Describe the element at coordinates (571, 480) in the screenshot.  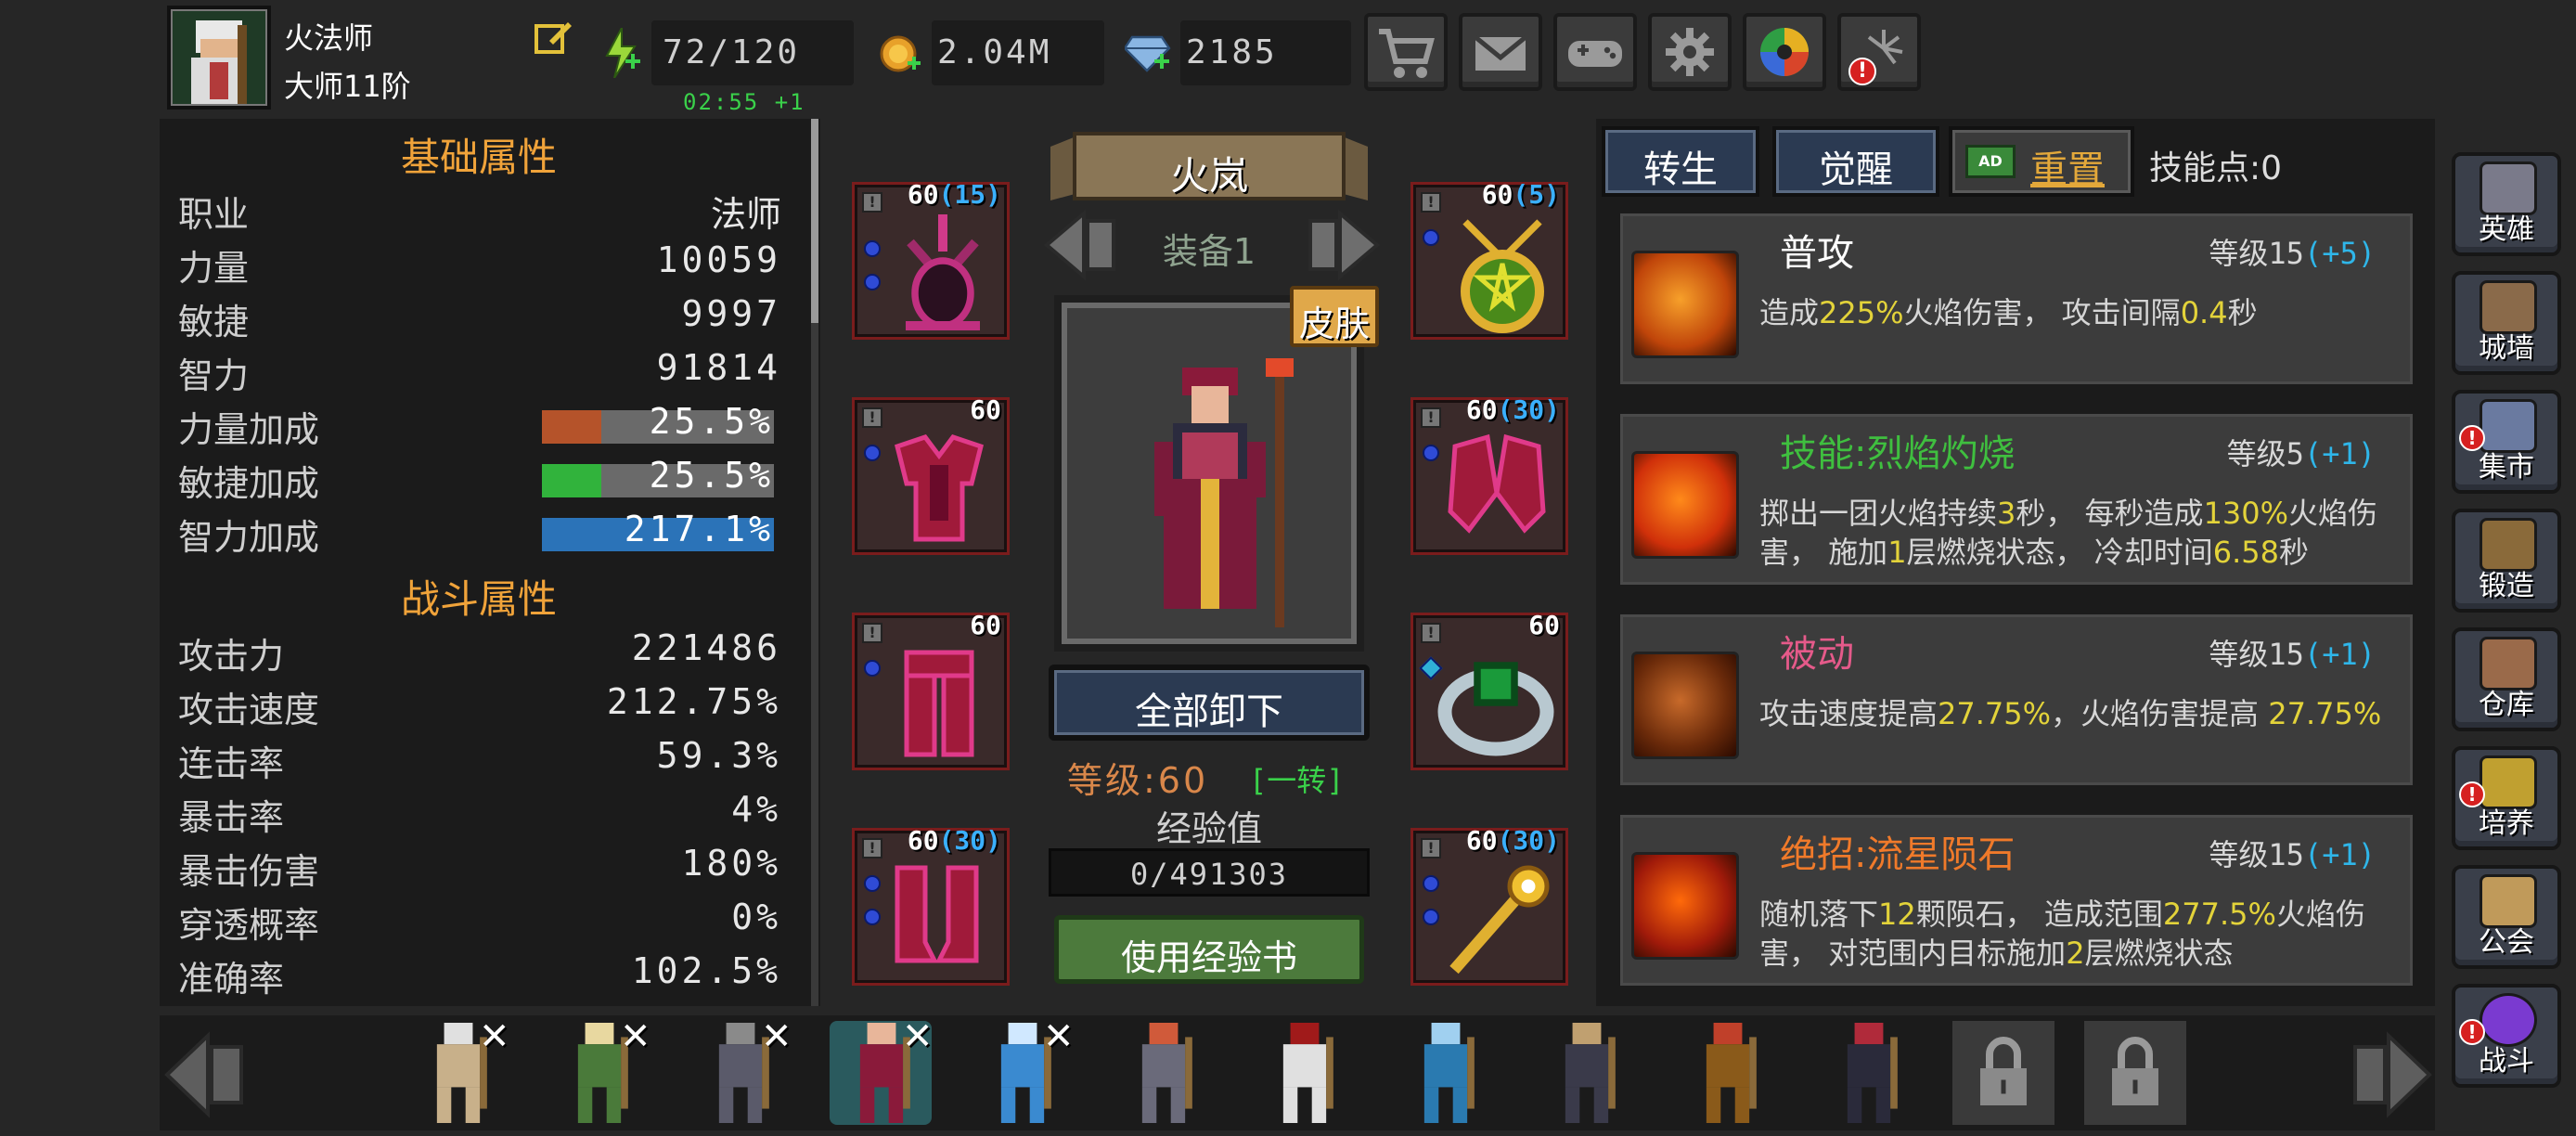
I see `stat-bonus-fill` at that location.